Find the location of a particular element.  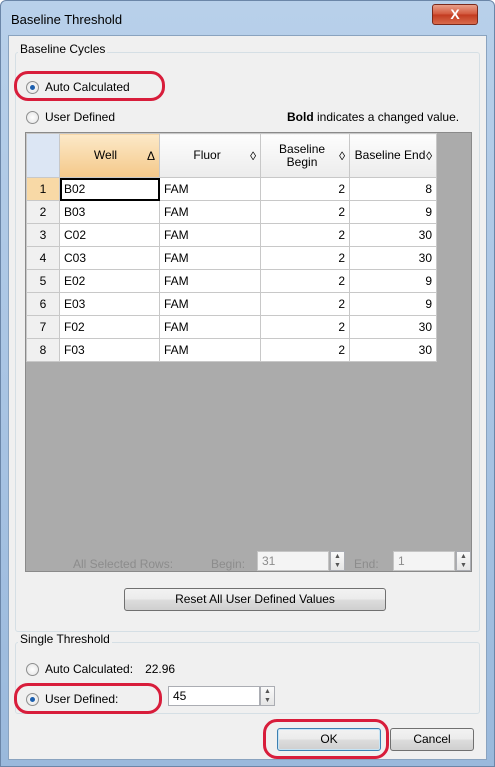

close-icon: X is located at coordinates (455, 14).